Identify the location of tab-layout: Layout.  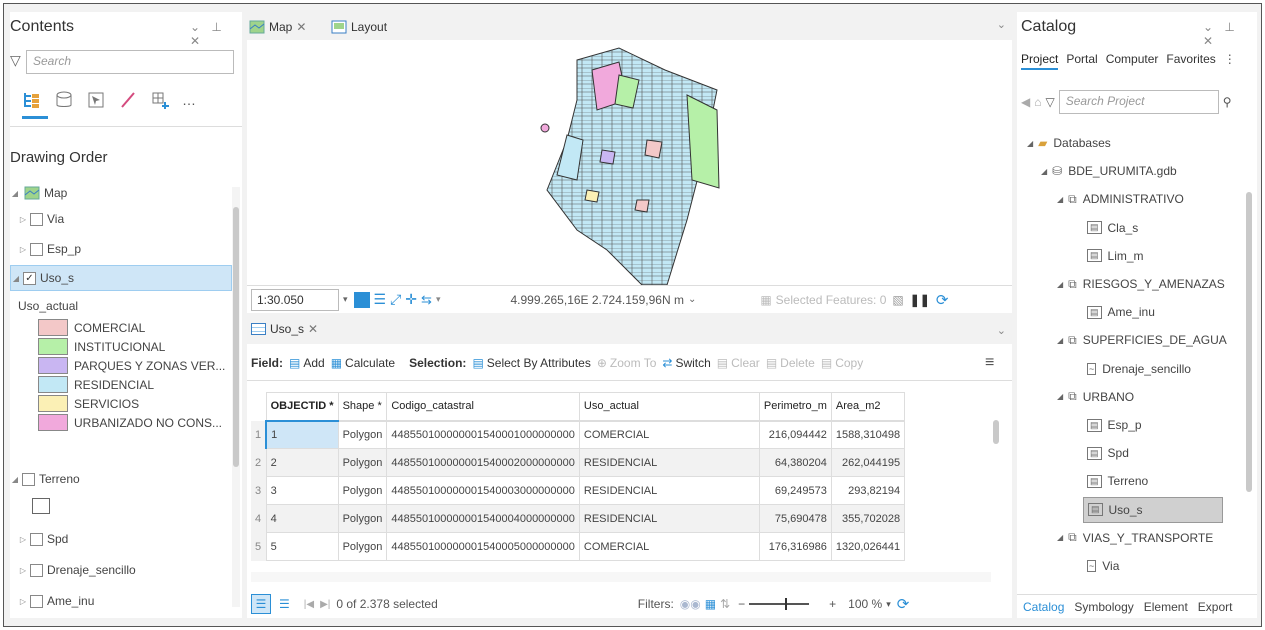
(359, 27).